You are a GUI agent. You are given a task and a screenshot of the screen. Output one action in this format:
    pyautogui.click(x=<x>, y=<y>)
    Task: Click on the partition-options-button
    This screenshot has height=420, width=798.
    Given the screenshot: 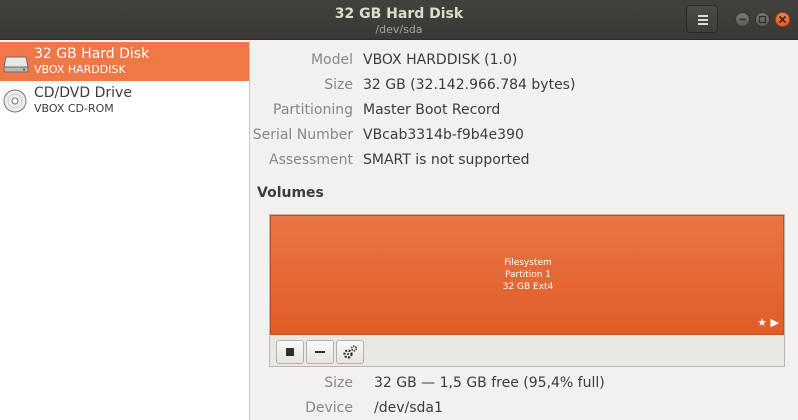 What is the action you would take?
    pyautogui.click(x=350, y=352)
    